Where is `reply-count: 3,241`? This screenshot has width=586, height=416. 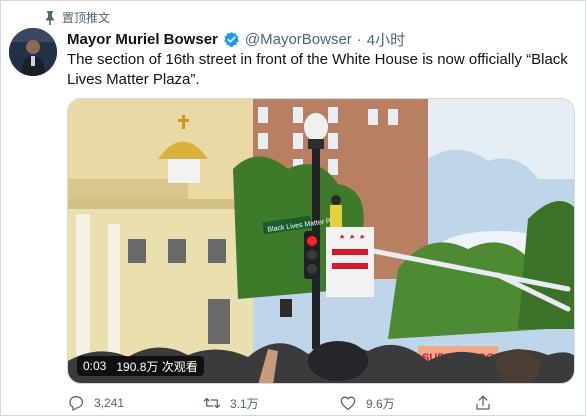 reply-count: 3,241 is located at coordinates (109, 403).